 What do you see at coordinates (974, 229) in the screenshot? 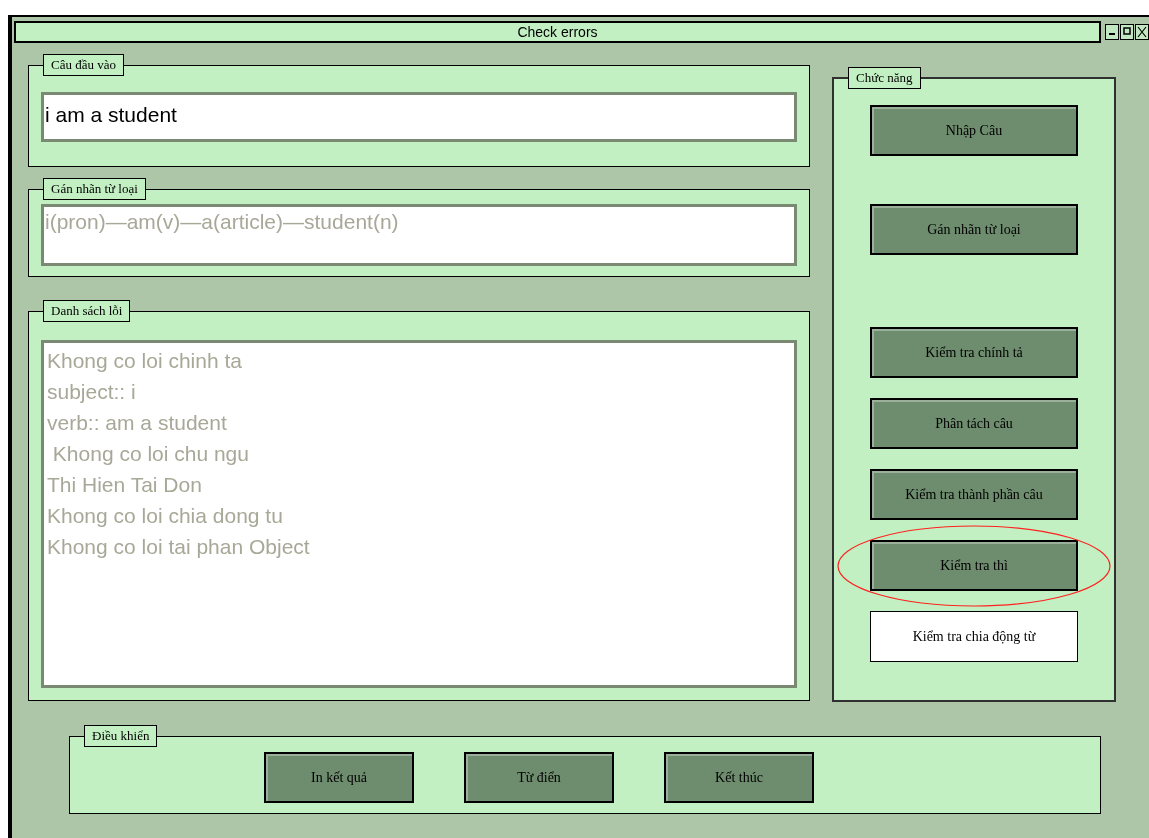
I see `function-button: Gán nhãn từ loại` at bounding box center [974, 229].